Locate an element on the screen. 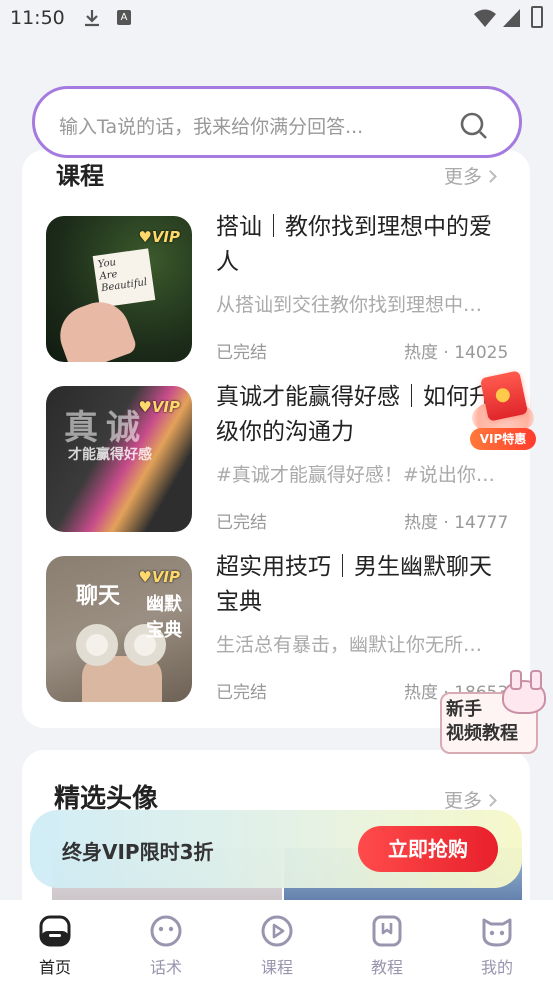 The width and height of the screenshot is (553, 984). course-thumbnail: 聊天 幽默宝典 ♥VIP is located at coordinates (119, 629).